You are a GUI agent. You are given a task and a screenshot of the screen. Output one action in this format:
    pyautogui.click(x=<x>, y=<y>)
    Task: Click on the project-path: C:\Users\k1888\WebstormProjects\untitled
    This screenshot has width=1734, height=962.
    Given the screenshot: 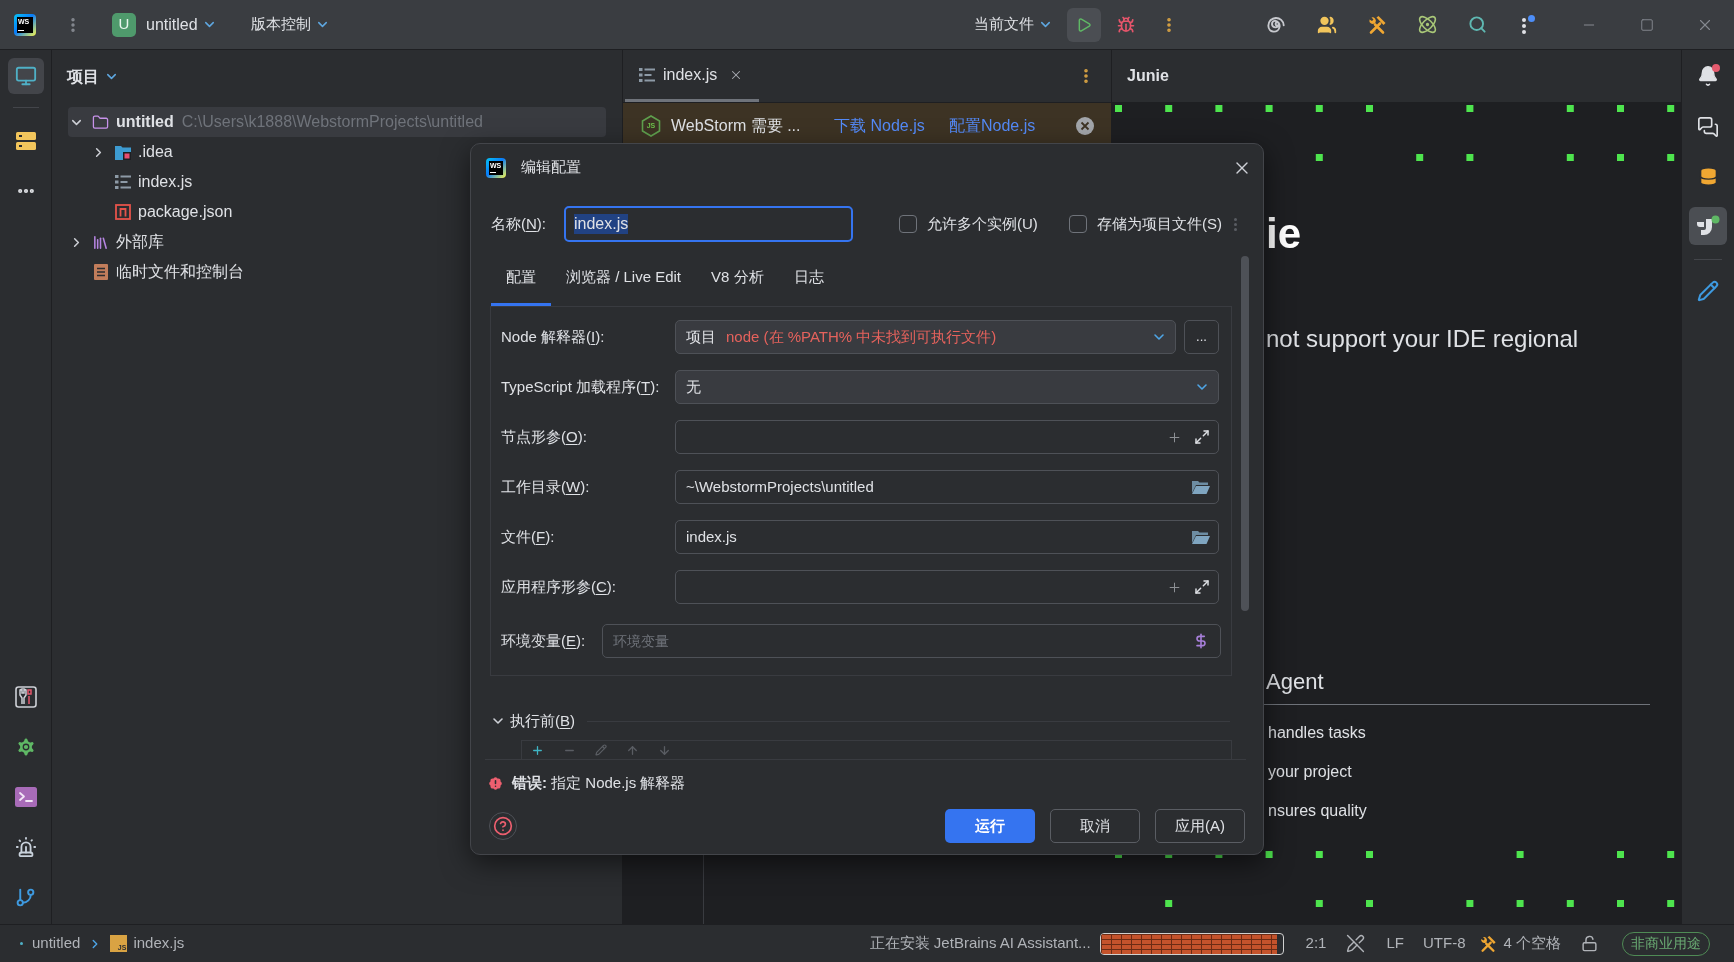 What is the action you would take?
    pyautogui.click(x=332, y=122)
    